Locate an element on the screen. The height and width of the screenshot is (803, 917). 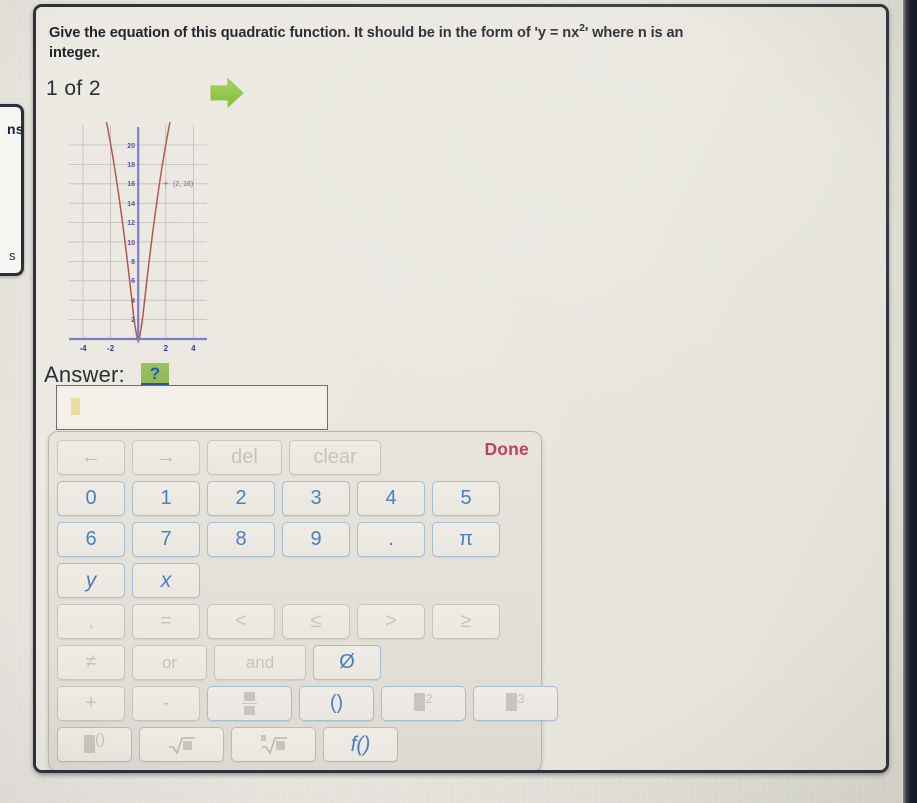
key-fraction is located at coordinates (249, 703).